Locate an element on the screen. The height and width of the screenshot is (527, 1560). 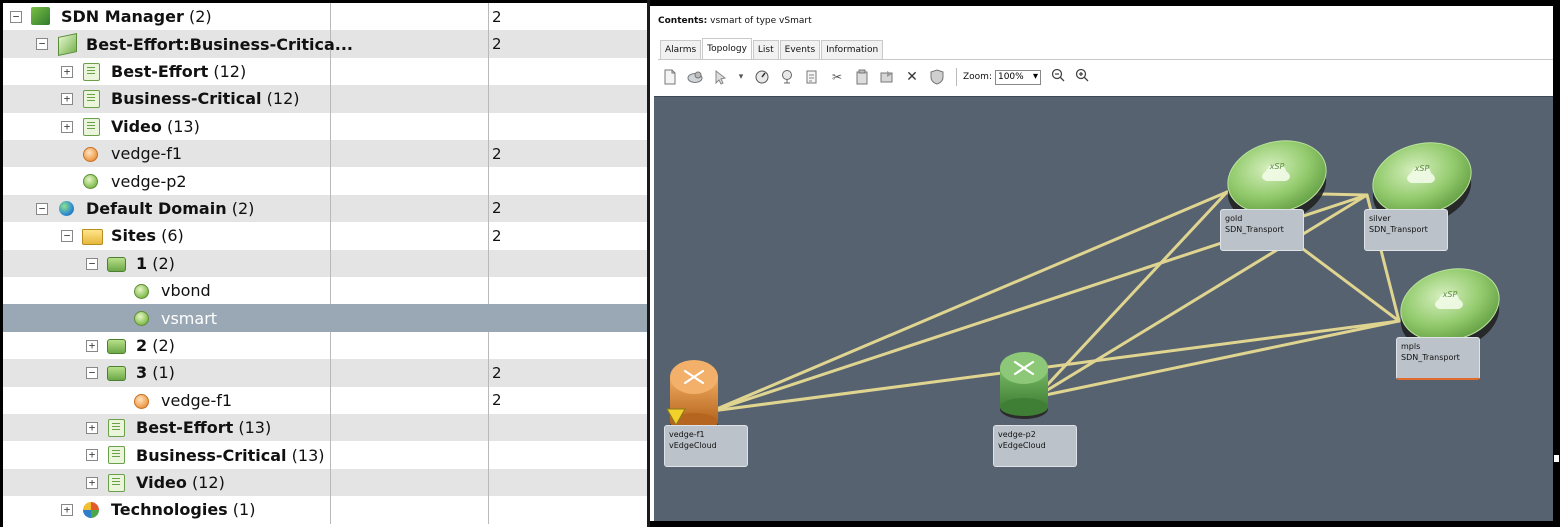
tab-alarms: Alarms is located at coordinates (681, 49).